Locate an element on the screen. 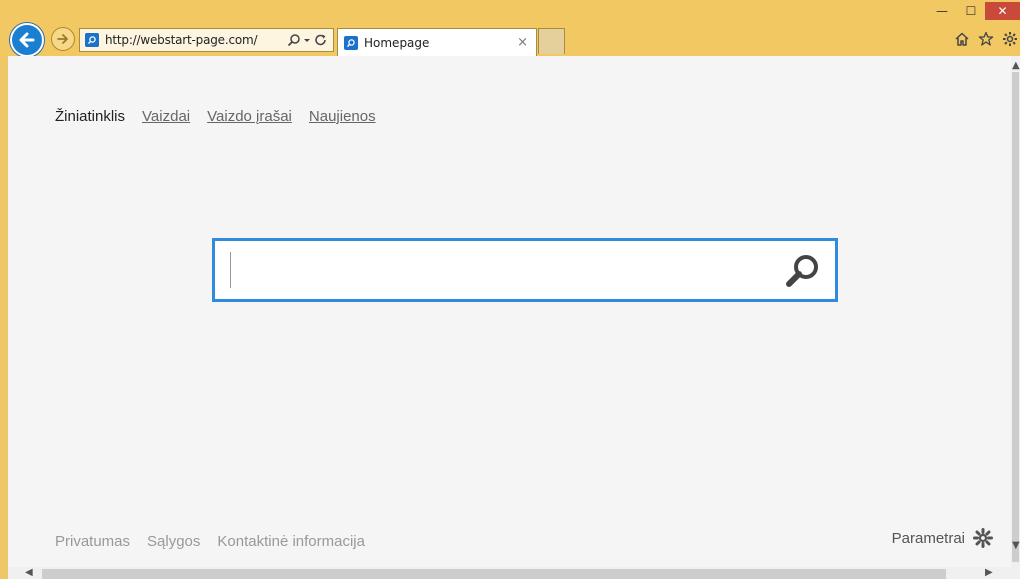  forward-arrow-icon is located at coordinates (62, 39).